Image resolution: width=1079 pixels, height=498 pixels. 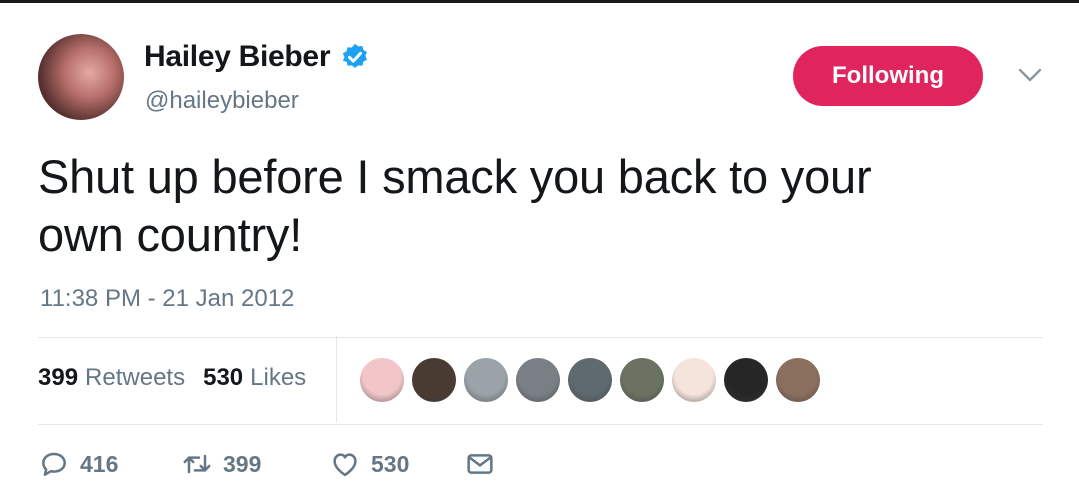 I want to click on likes-stat: 530 Likes, so click(x=254, y=378).